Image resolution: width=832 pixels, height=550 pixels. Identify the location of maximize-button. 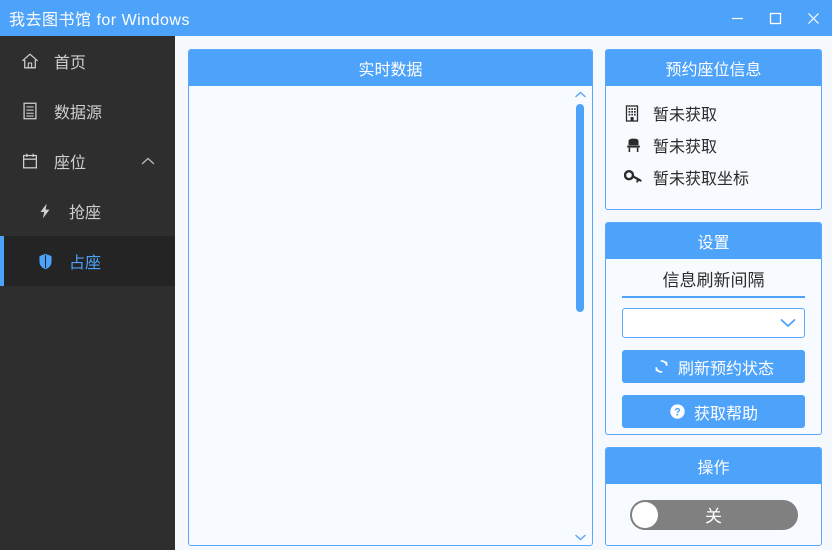
(775, 18).